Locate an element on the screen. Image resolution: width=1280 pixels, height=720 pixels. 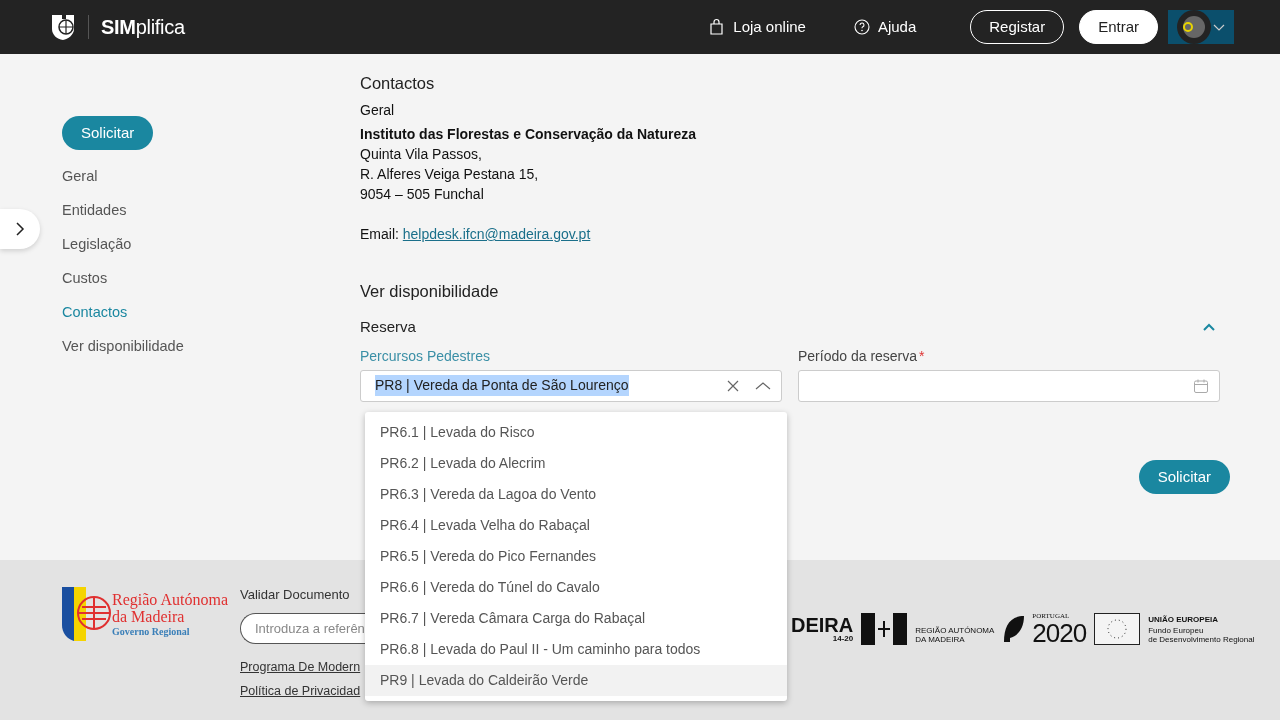
dropdown-option: PR6.6 | Vereda do Túnel do Cavalo is located at coordinates (576, 587).